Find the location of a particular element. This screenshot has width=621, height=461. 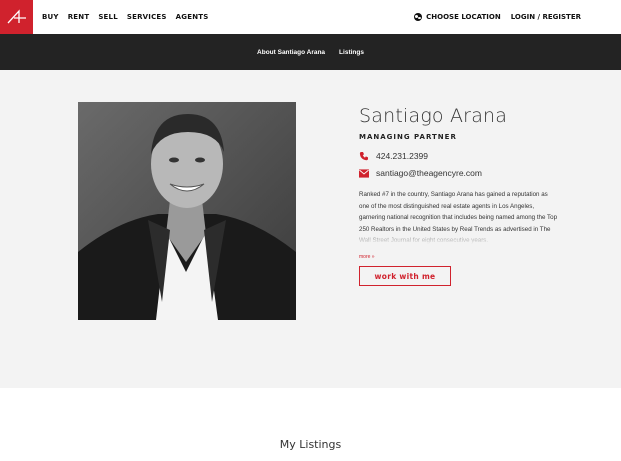

globe-icon is located at coordinates (418, 17).